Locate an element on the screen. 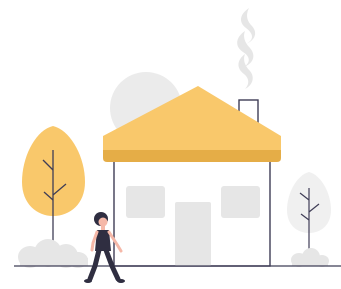  chimney-smoke is located at coordinates (246, 48).